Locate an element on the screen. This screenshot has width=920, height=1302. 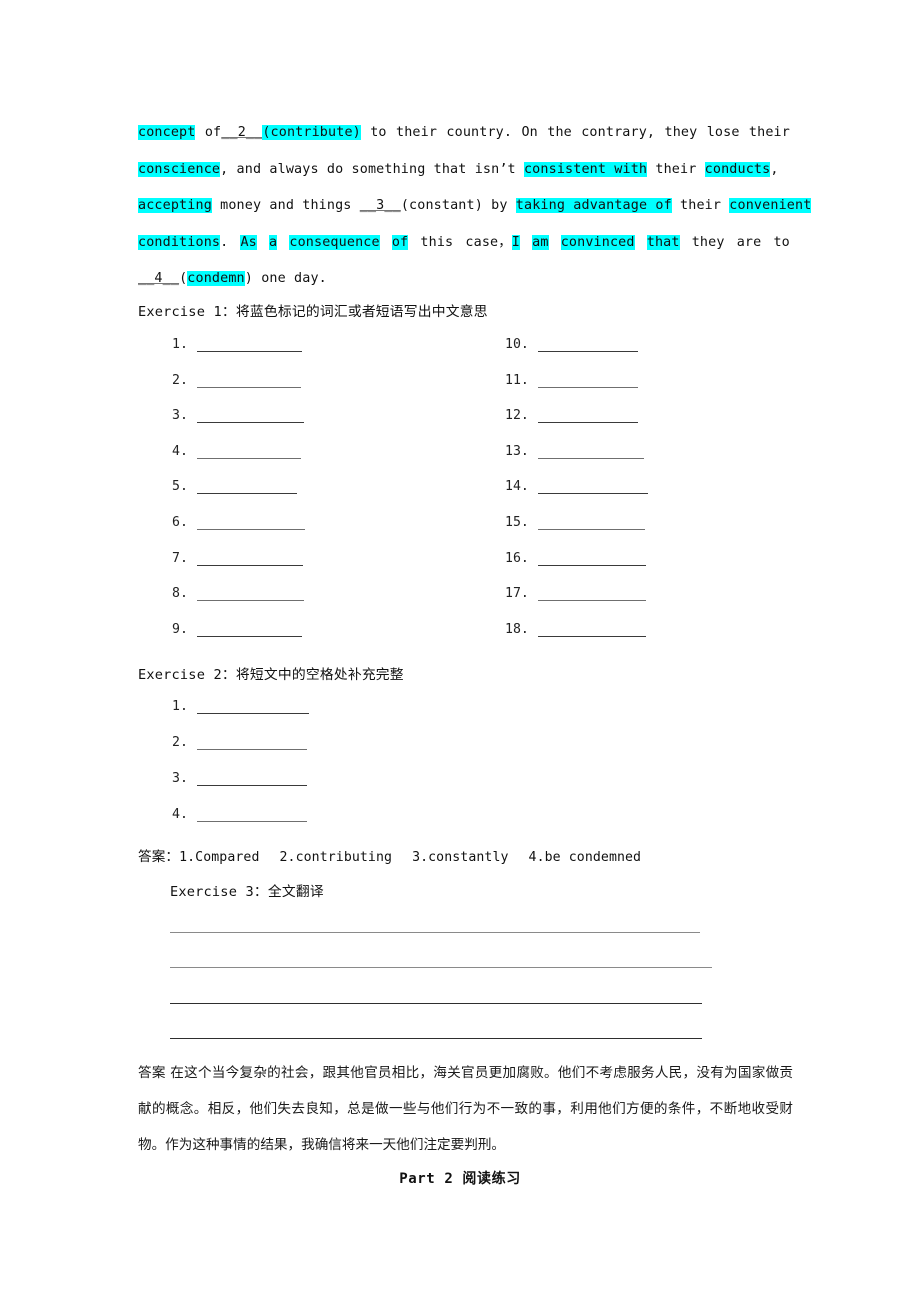
plain-text: to is located at coordinates (781, 242).